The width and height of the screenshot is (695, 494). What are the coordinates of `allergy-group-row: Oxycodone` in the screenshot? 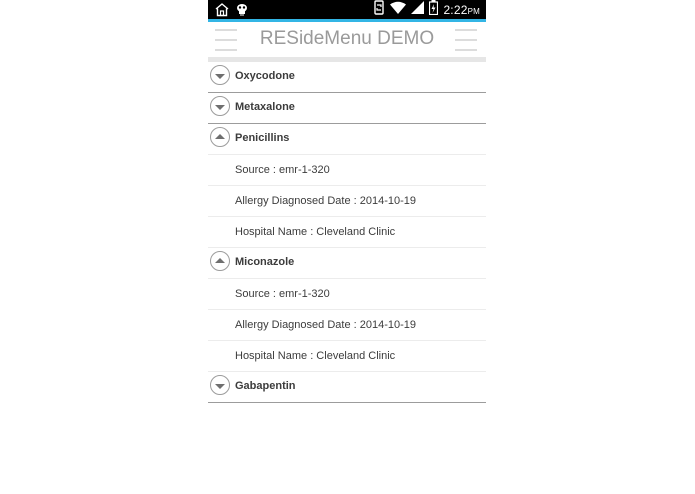 It's located at (347, 77).